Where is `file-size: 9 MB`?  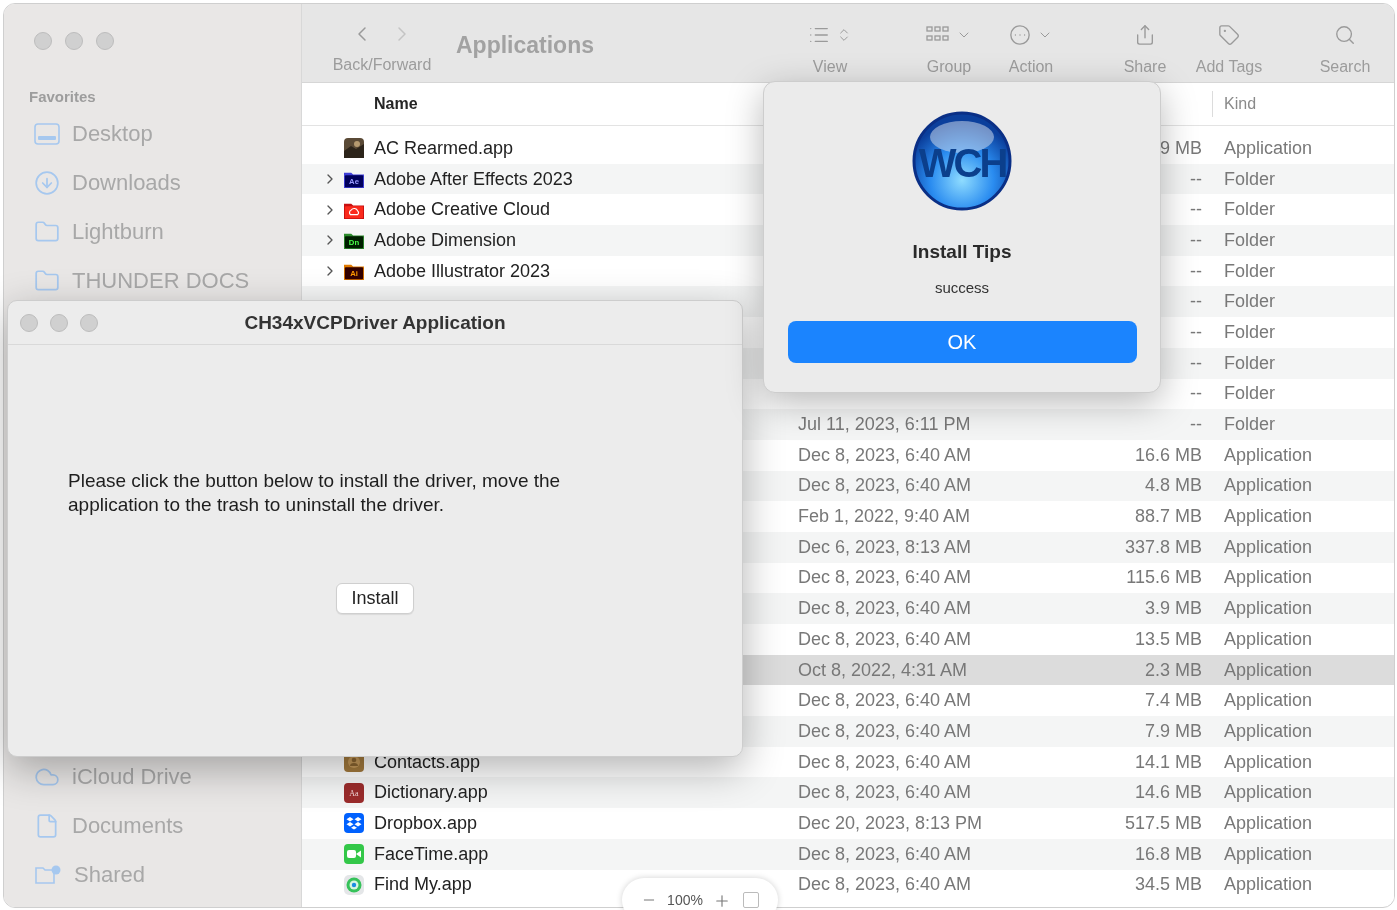
file-size: 9 MB is located at coordinates (1180, 148).